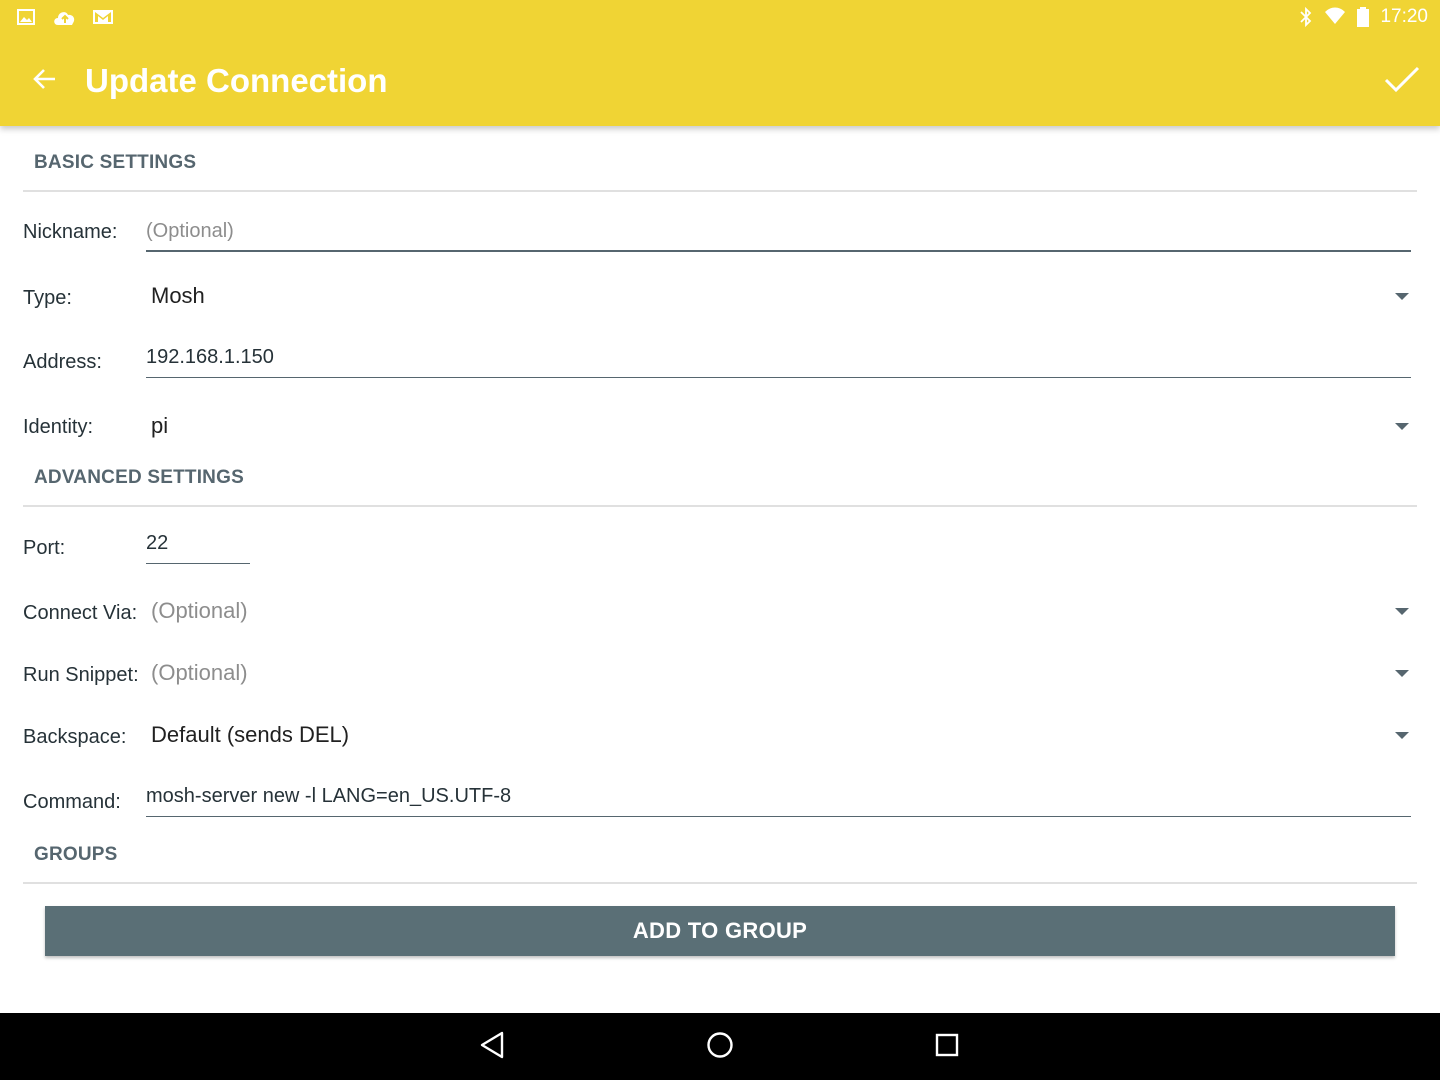 The height and width of the screenshot is (1080, 1440). What do you see at coordinates (720, 550) in the screenshot?
I see `port-row: Port:` at bounding box center [720, 550].